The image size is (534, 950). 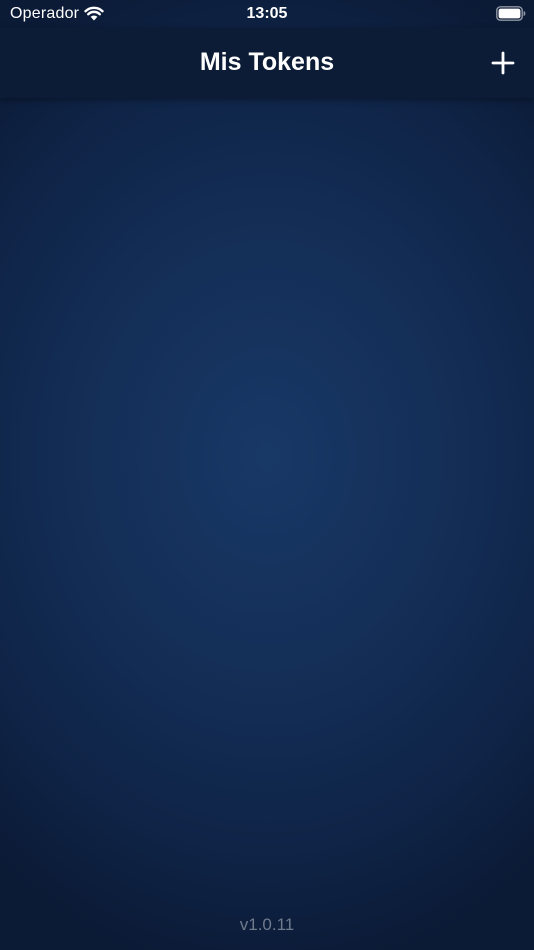 I want to click on clock: 13:05, so click(x=267, y=13).